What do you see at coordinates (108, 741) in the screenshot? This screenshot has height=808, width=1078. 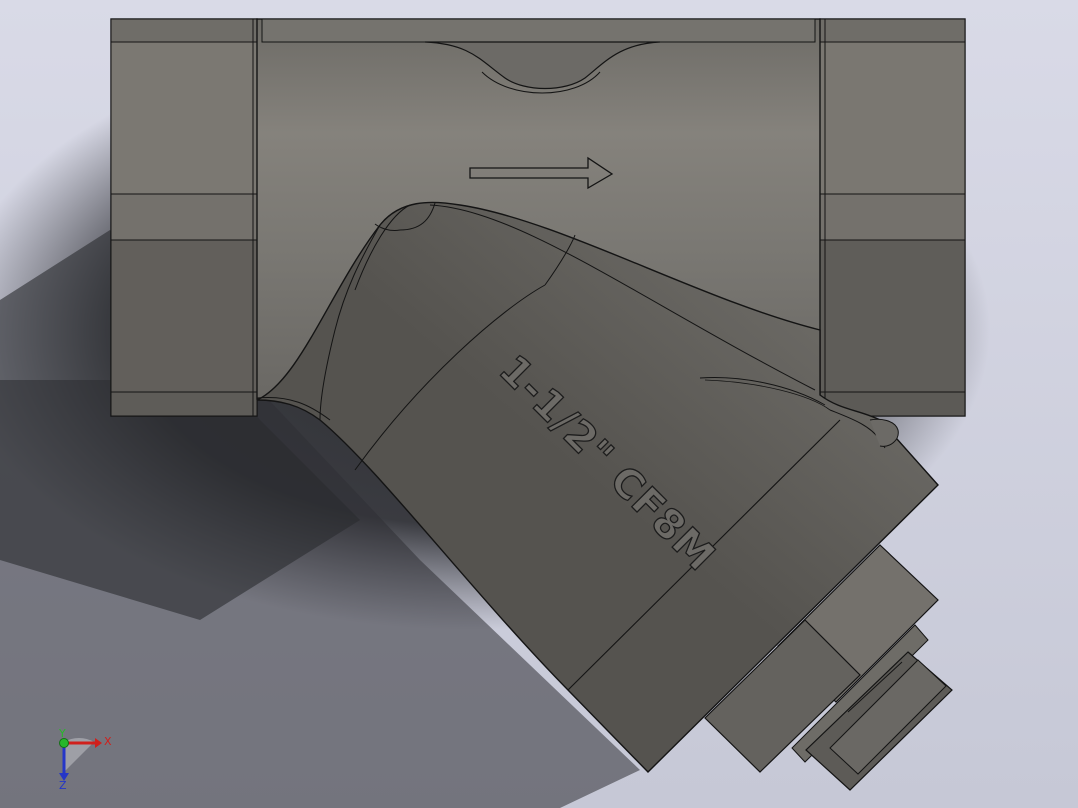 I see `x-axis-label: X` at bounding box center [108, 741].